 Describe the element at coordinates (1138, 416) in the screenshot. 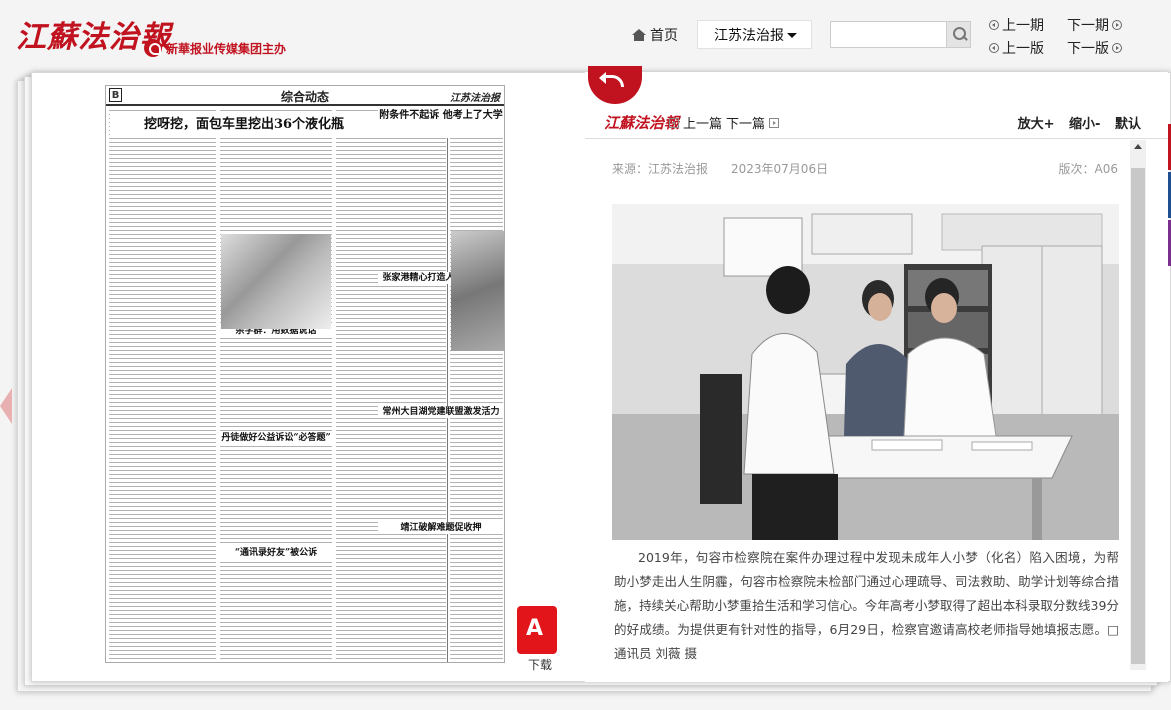

I see `scrollbar-thumb` at that location.